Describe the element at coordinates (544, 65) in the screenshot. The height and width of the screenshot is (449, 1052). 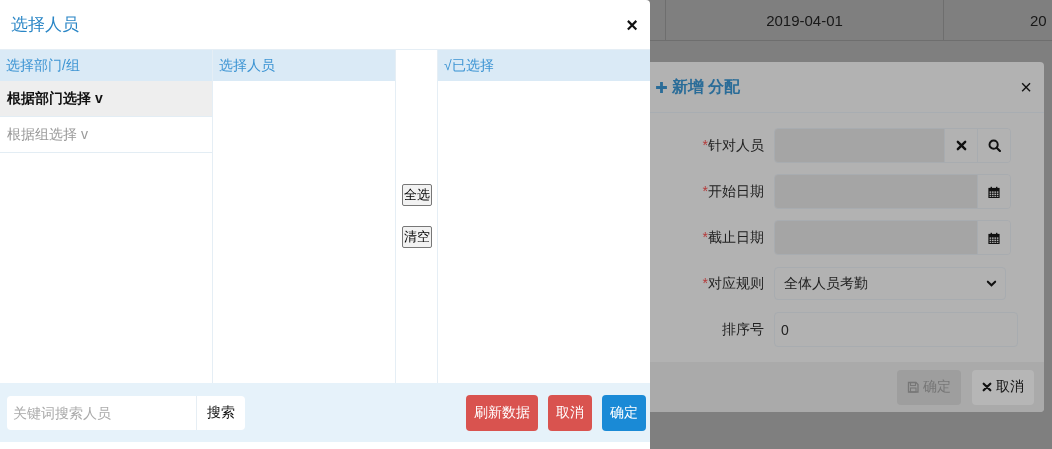
I see `column-header: √已选择` at that location.